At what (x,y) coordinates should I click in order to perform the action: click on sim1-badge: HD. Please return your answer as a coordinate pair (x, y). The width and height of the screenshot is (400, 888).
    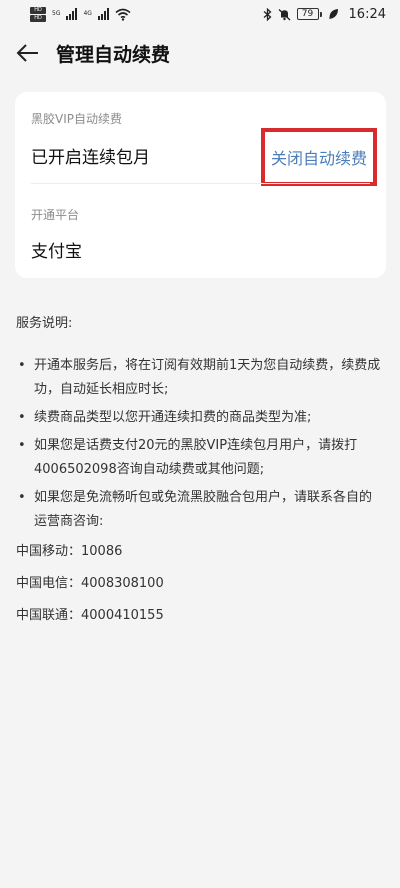
    Looking at the image, I should click on (38, 10).